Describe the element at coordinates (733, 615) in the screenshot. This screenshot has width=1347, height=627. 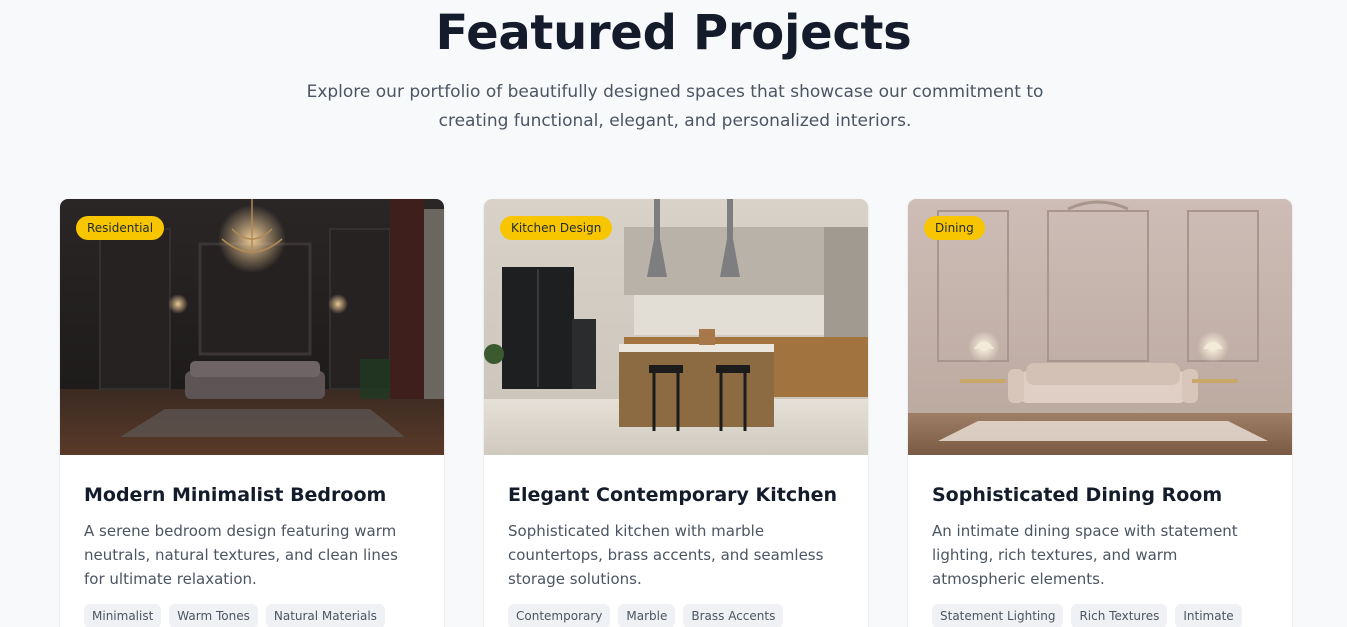
I see `tag: Brass Accents` at that location.